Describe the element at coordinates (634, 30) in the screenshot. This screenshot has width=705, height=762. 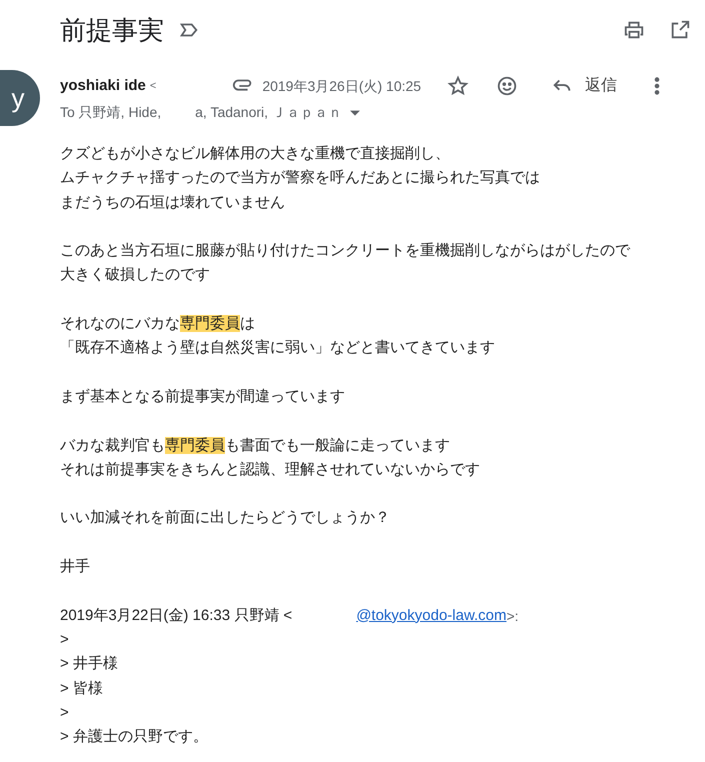
I see `print-icon` at that location.